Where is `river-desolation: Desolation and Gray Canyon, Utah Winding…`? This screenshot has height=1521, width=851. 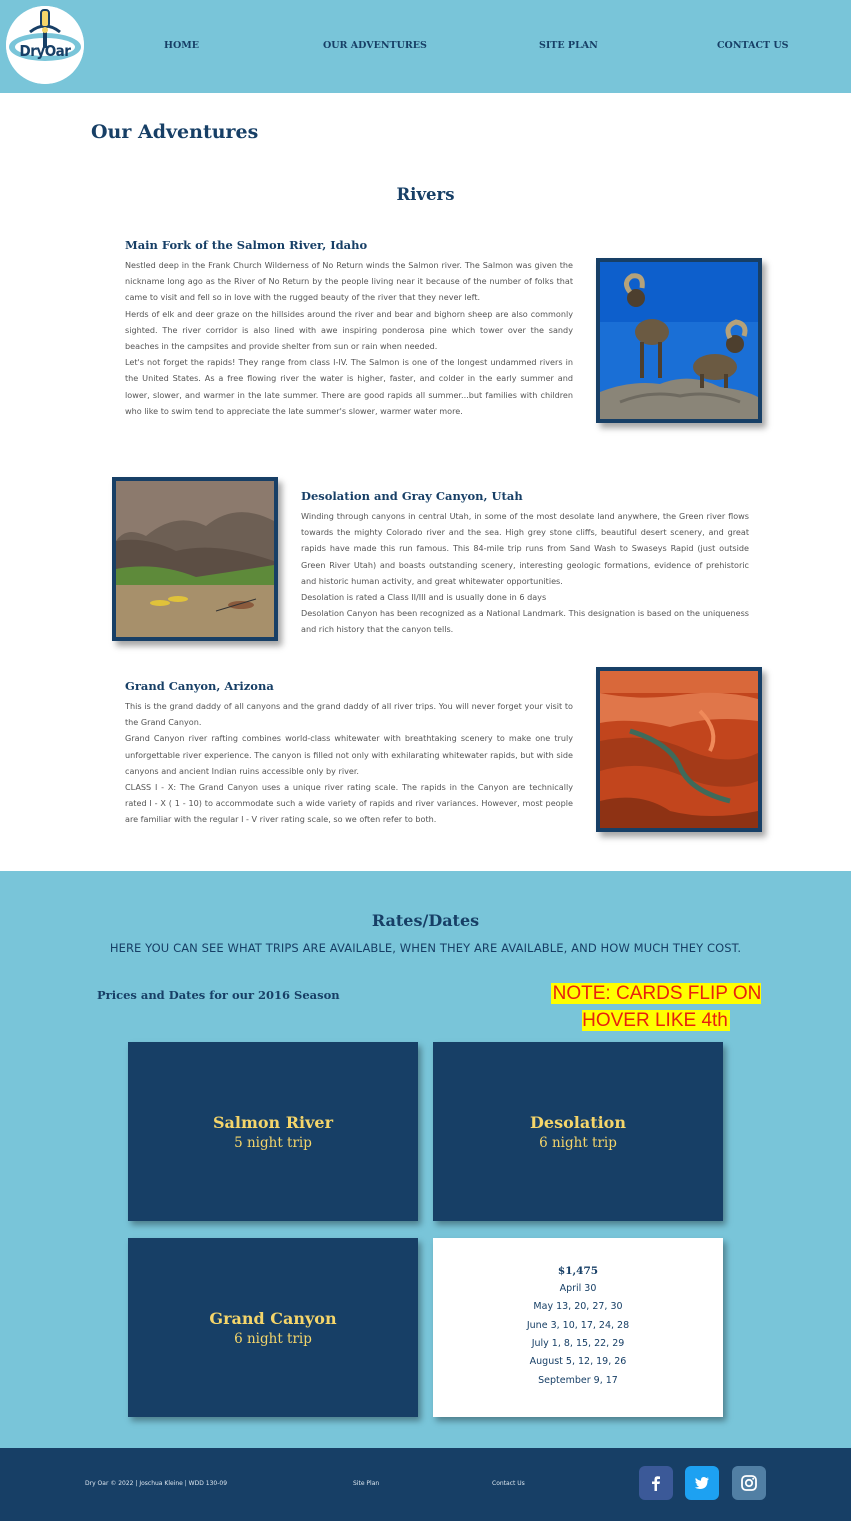 river-desolation: Desolation and Gray Canyon, Utah Winding… is located at coordinates (525, 563).